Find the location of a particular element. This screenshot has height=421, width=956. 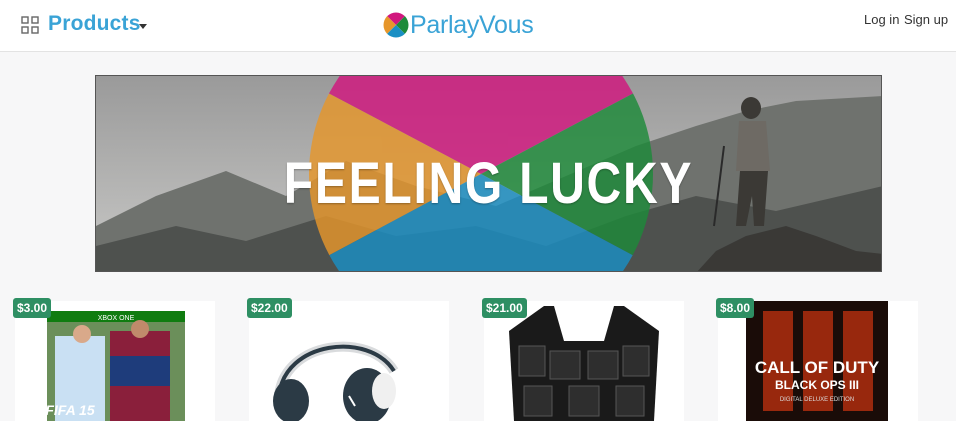

haptic-vest-image is located at coordinates (584, 363).